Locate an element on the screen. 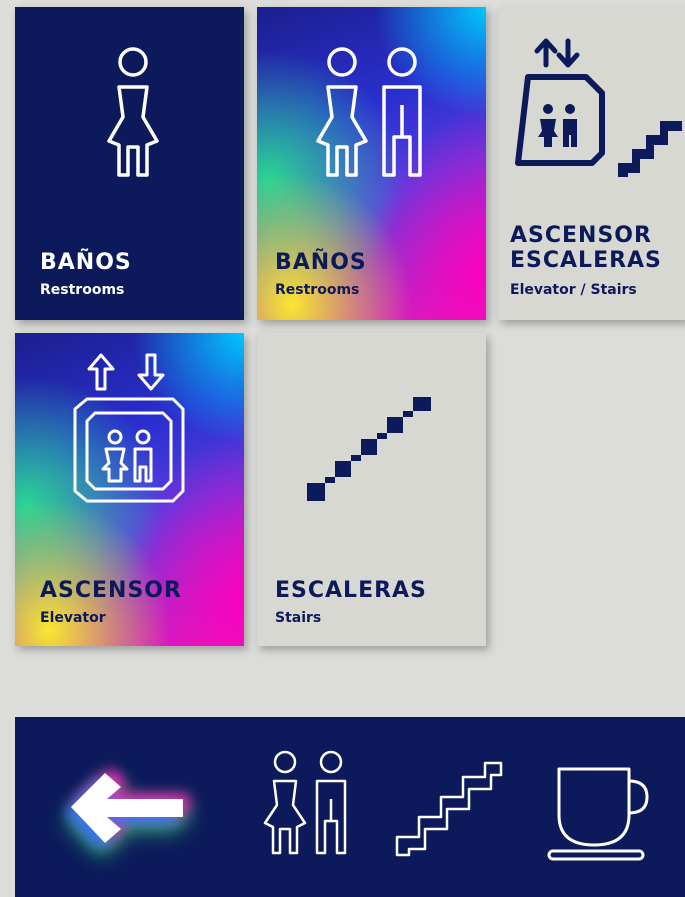 The image size is (685, 897). restrooms-sign-navy: BAÑOS Restrooms is located at coordinates (129, 163).